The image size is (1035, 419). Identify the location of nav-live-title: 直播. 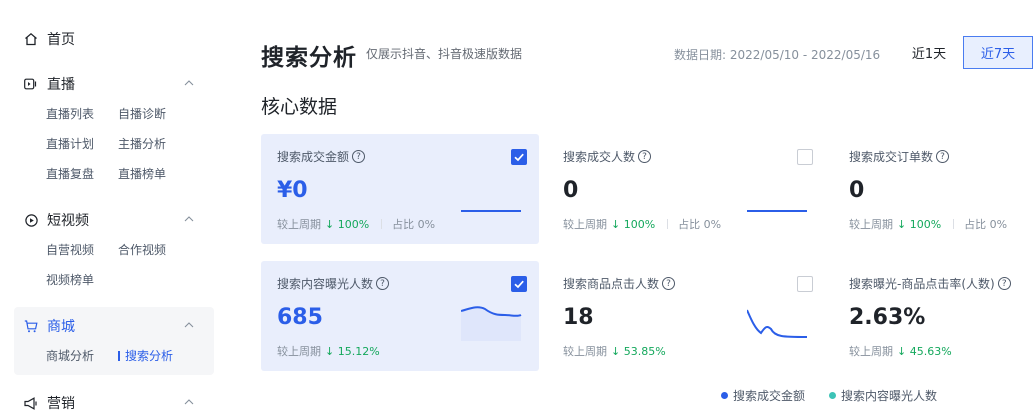
(61, 85).